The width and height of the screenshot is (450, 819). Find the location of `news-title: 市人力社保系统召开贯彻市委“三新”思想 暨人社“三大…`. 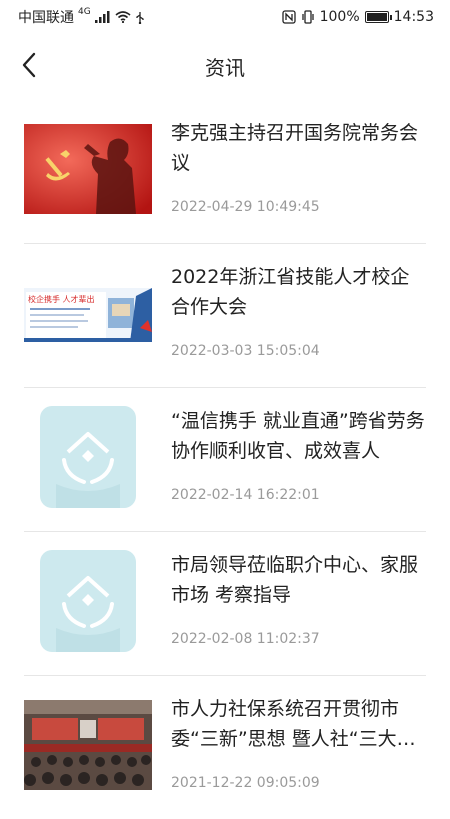

news-title: 市人力社保系统召开贯彻市委“三新”思想 暨人社“三大… is located at coordinates (293, 724).